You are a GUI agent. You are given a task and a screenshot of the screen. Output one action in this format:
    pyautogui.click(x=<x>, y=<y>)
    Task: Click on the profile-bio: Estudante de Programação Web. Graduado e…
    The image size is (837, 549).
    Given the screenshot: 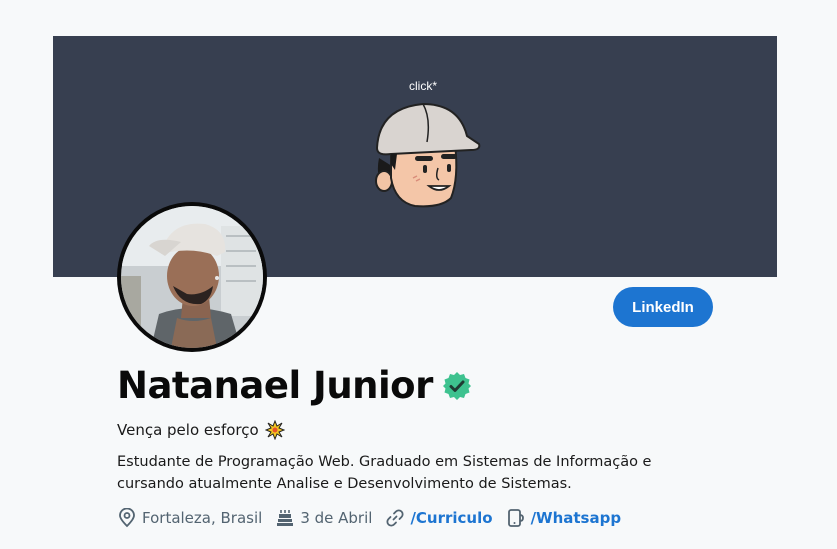 What is the action you would take?
    pyautogui.click(x=384, y=473)
    